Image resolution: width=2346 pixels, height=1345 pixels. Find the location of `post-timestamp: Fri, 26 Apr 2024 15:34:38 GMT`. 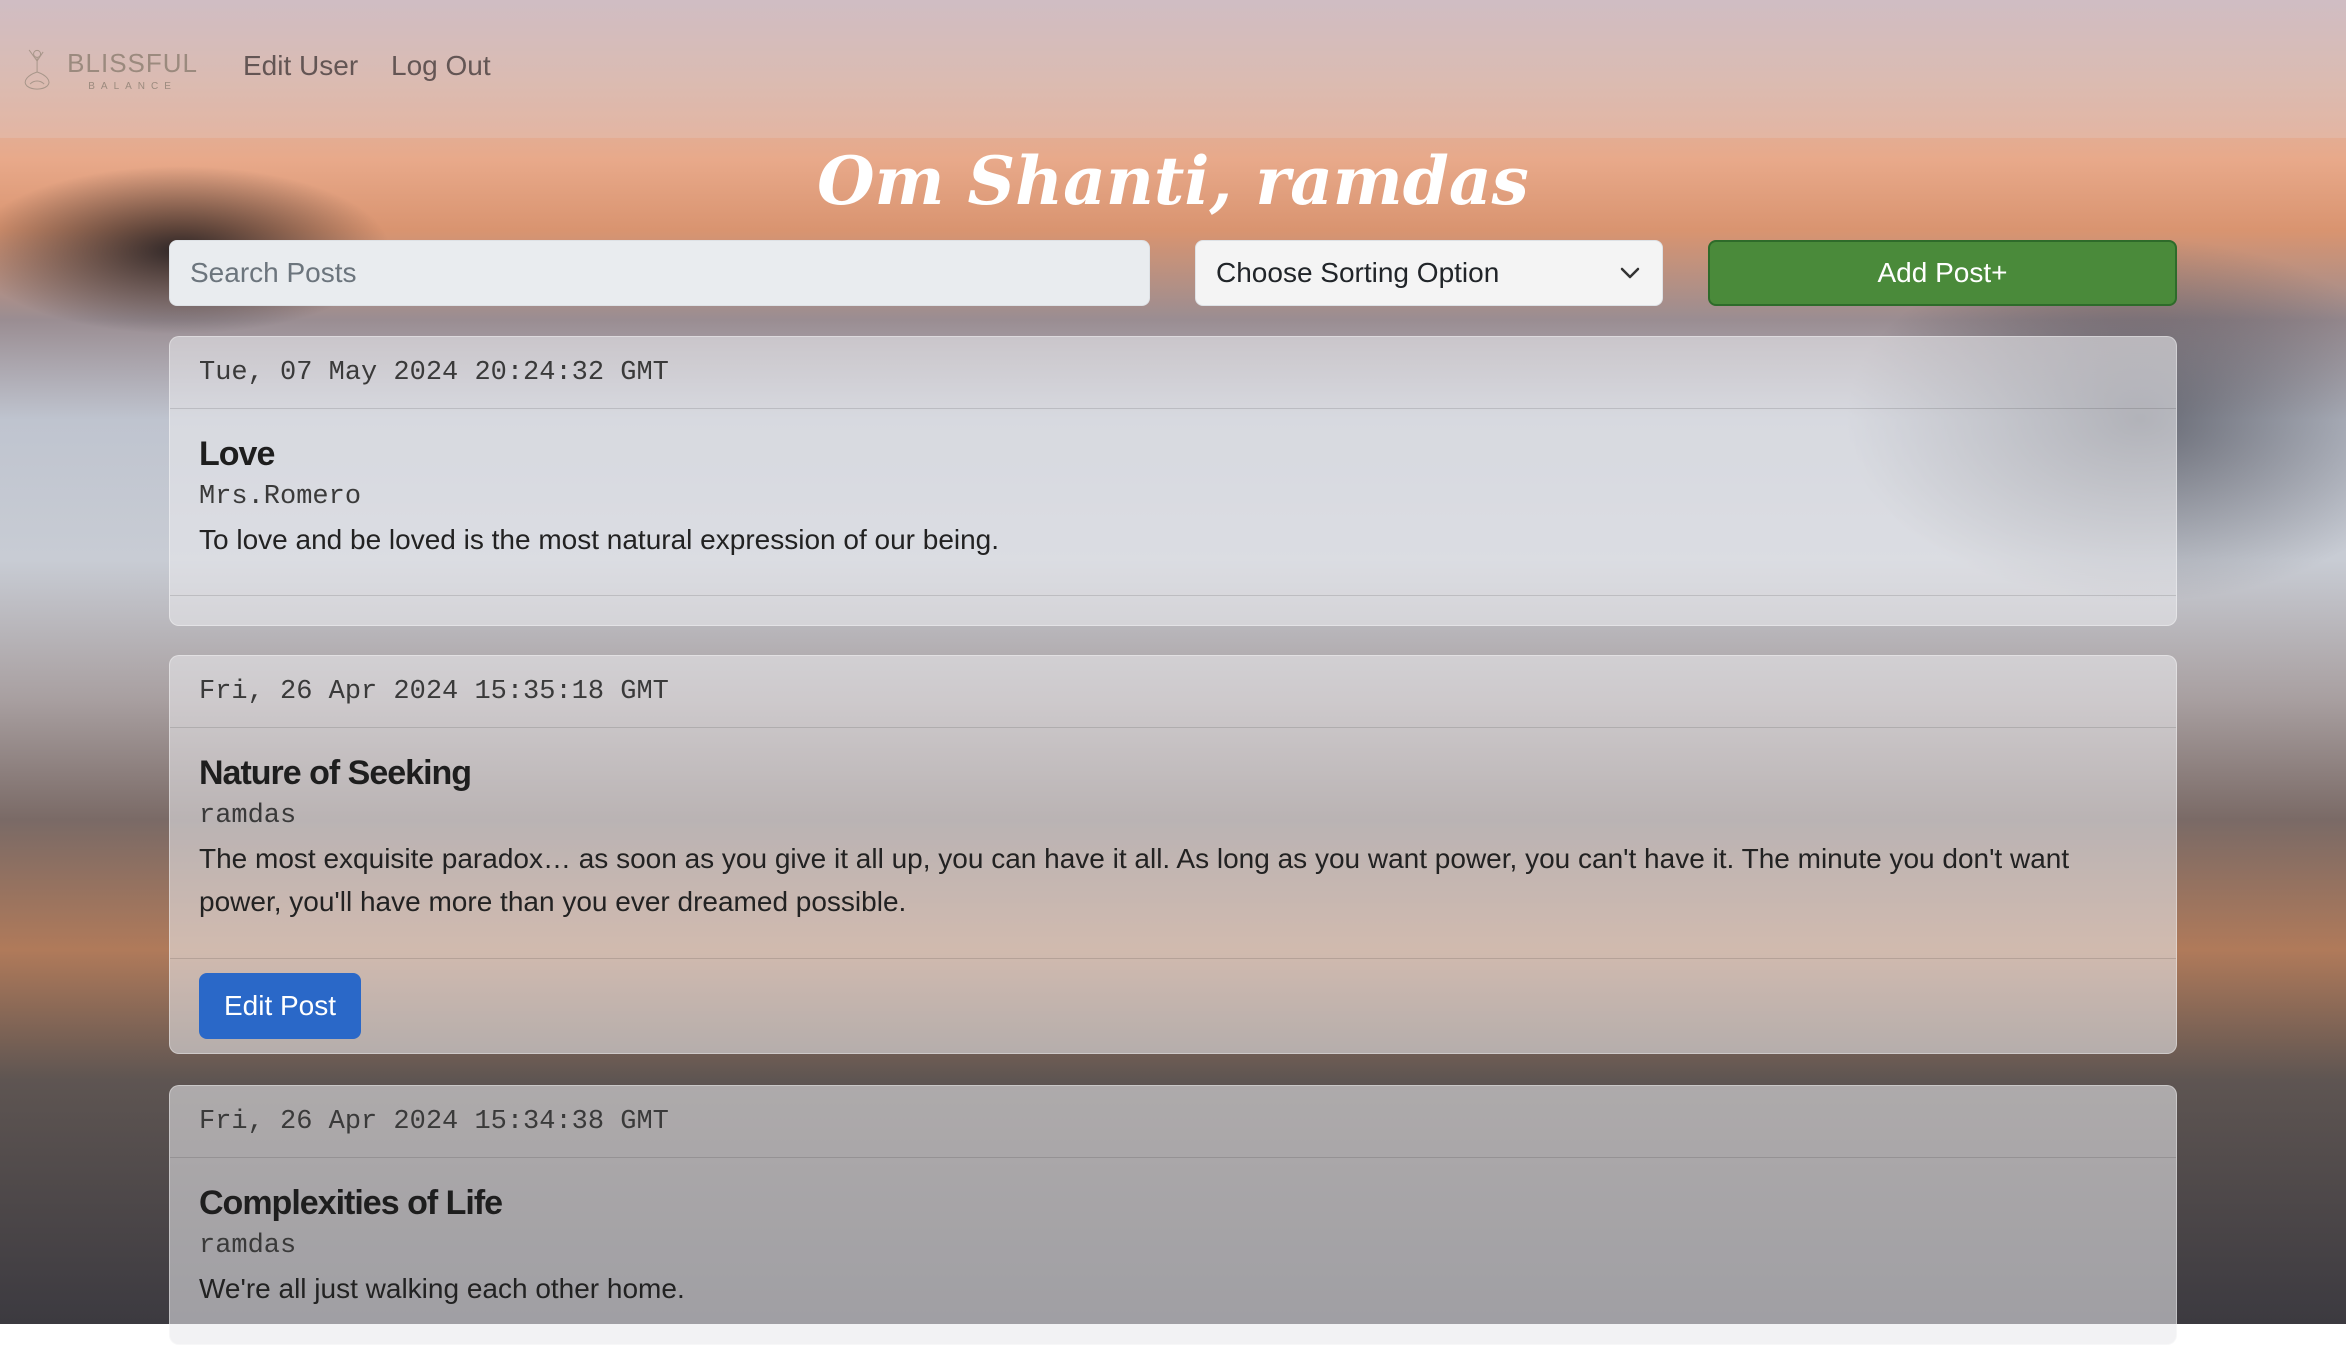

post-timestamp: Fri, 26 Apr 2024 15:34:38 GMT is located at coordinates (1173, 1122).